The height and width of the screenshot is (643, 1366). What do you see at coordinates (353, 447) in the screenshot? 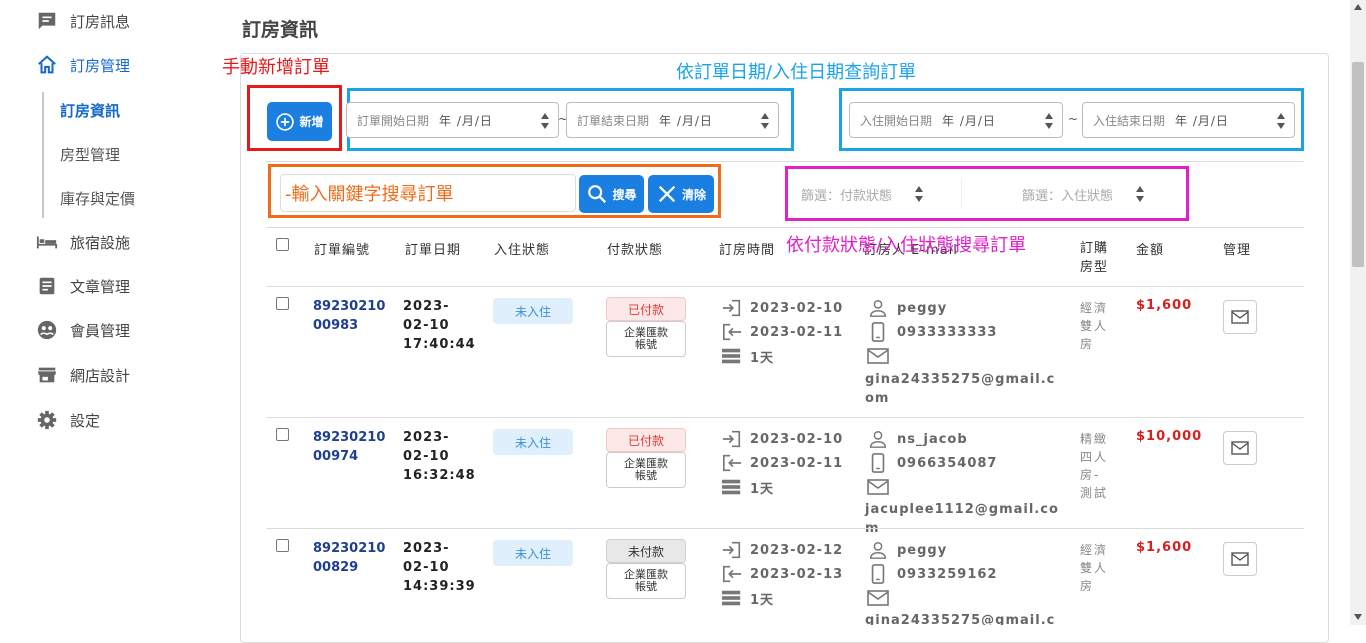
I see `order-number: 8923021000974` at bounding box center [353, 447].